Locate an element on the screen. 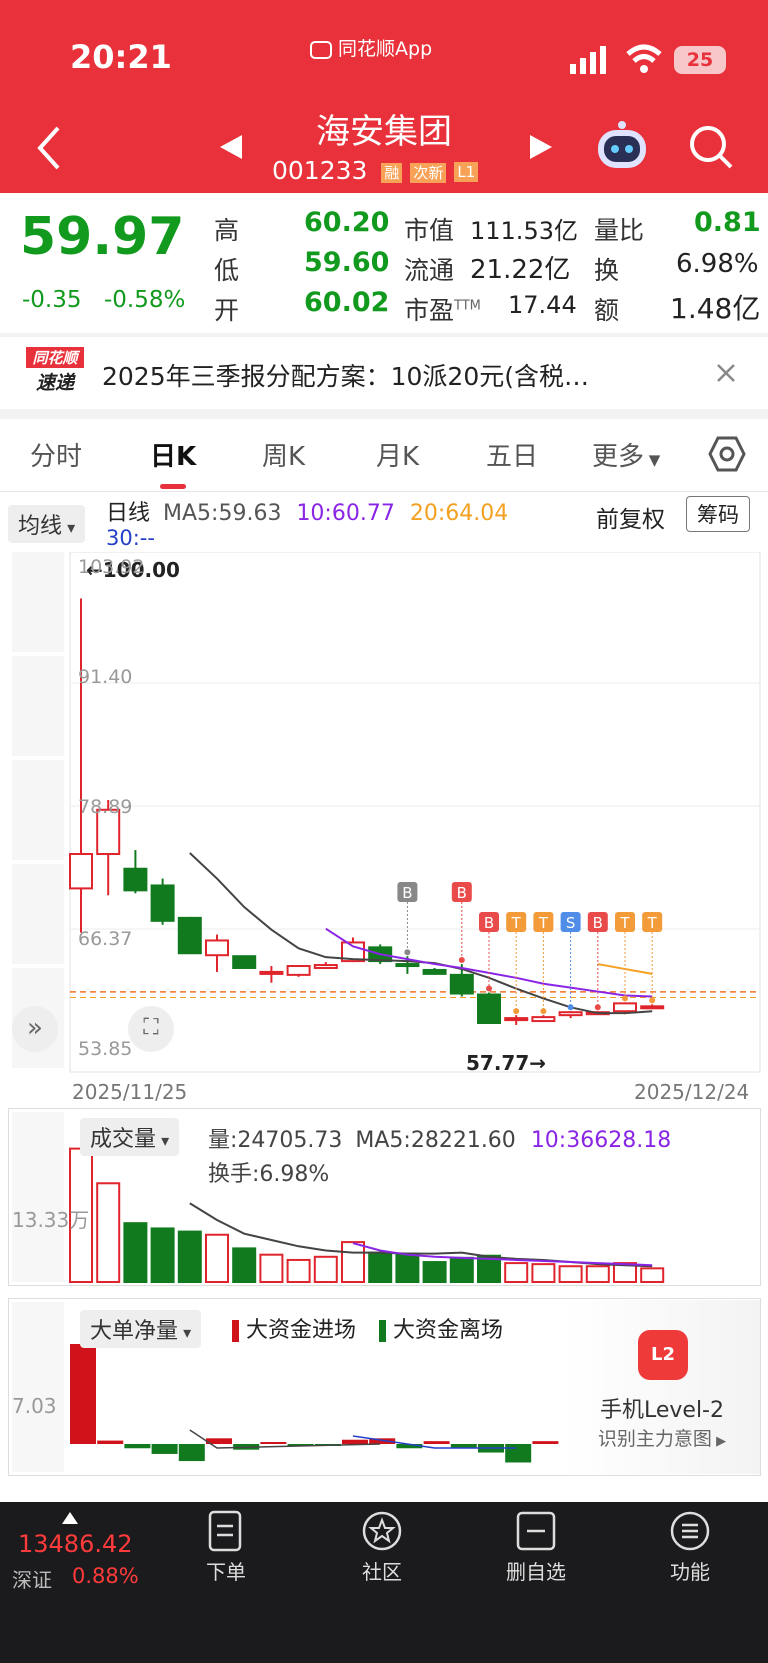 The height and width of the screenshot is (1663, 768). index-name: 深证 is located at coordinates (32, 1580).